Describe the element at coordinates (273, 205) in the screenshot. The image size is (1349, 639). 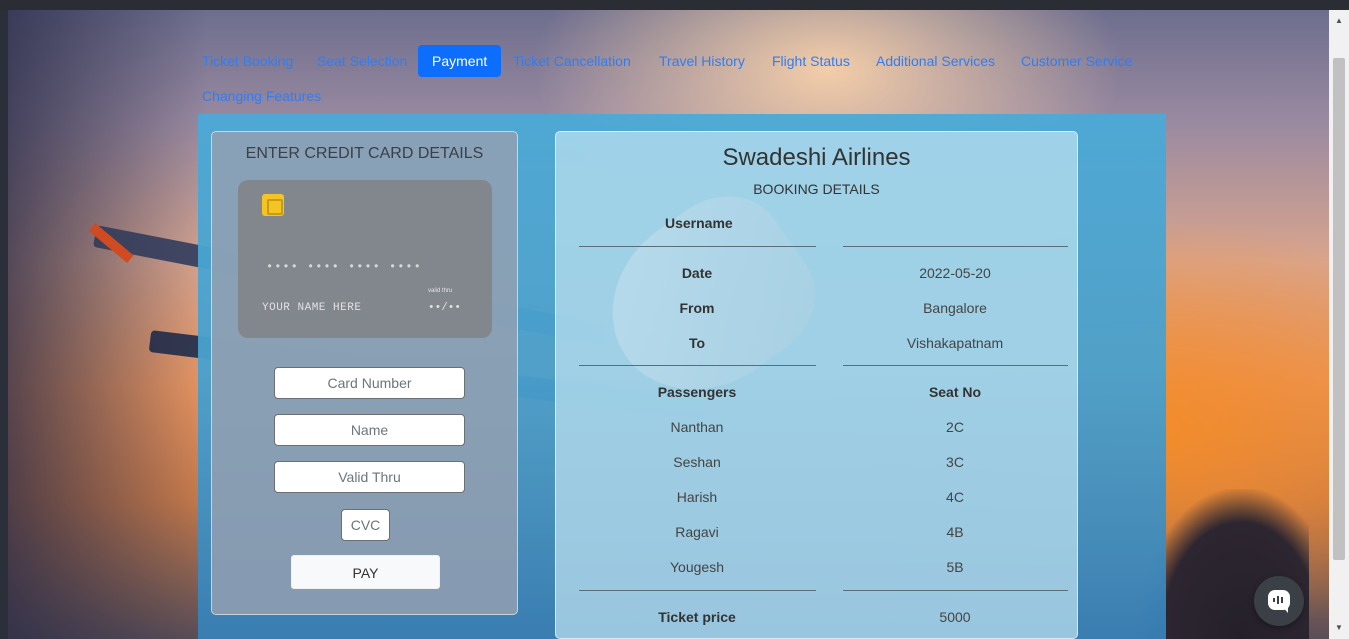
I see `card-chip-icon` at that location.